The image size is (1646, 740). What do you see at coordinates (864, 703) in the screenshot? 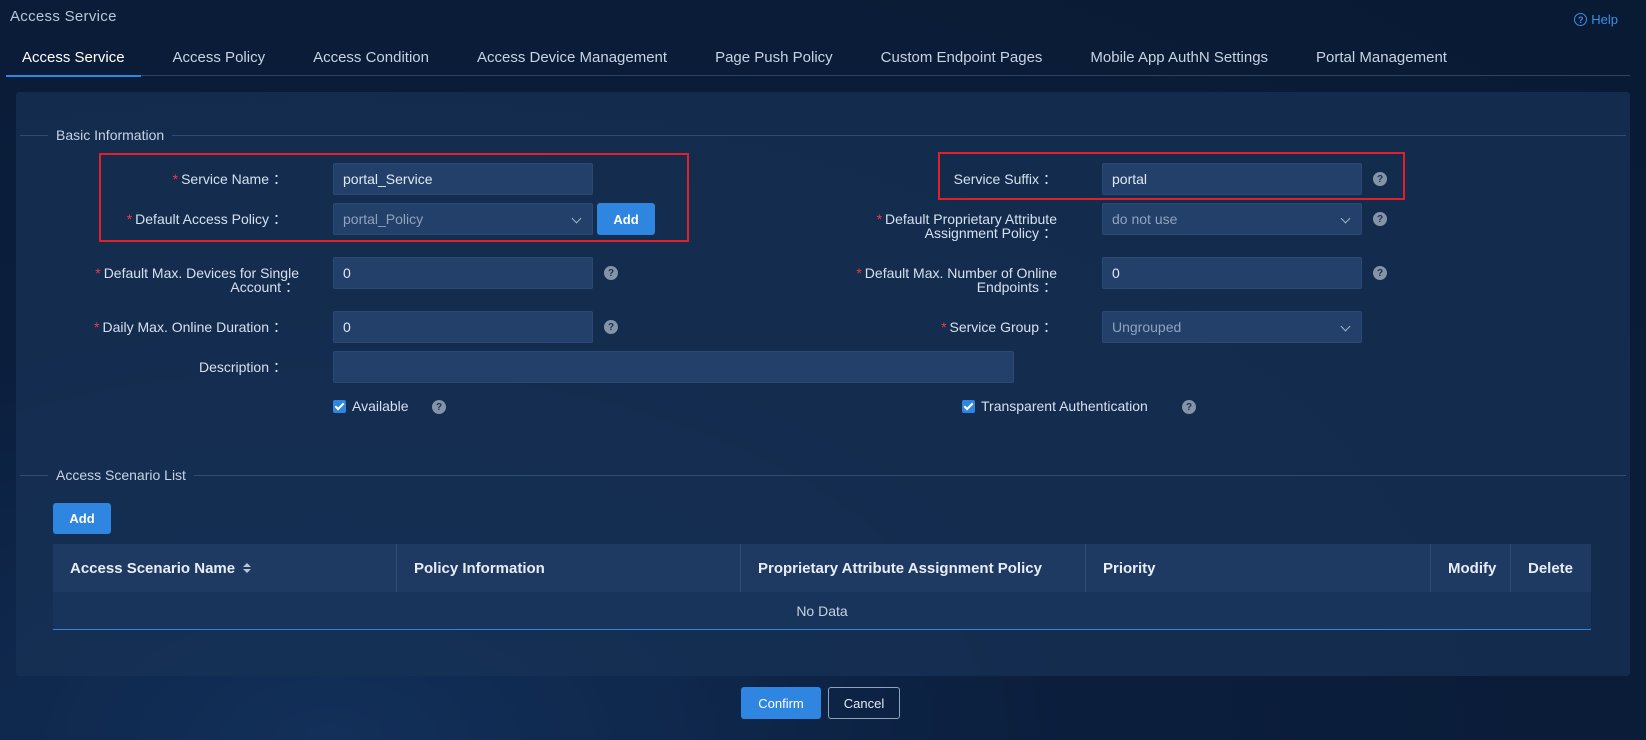
I see `cancel-button: Cancel` at bounding box center [864, 703].